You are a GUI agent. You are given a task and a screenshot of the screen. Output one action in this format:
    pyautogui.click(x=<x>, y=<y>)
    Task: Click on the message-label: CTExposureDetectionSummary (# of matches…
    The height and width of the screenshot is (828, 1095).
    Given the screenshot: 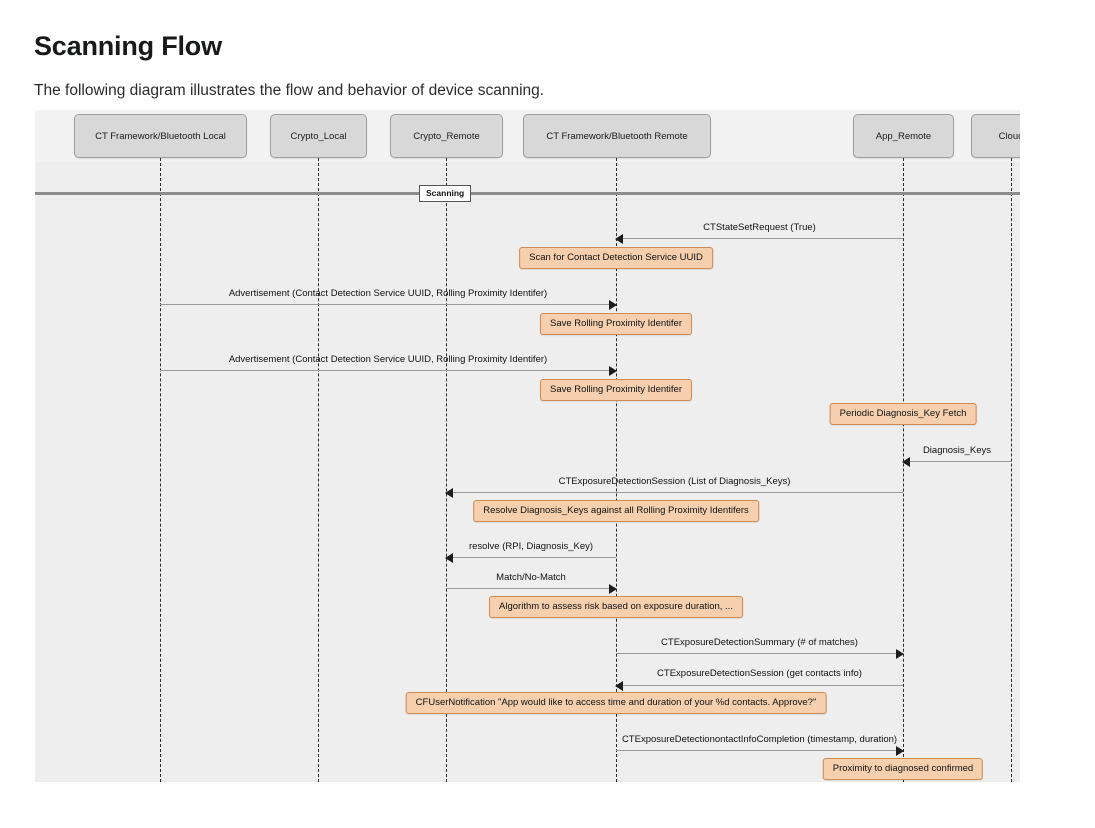 What is the action you would take?
    pyautogui.click(x=759, y=642)
    